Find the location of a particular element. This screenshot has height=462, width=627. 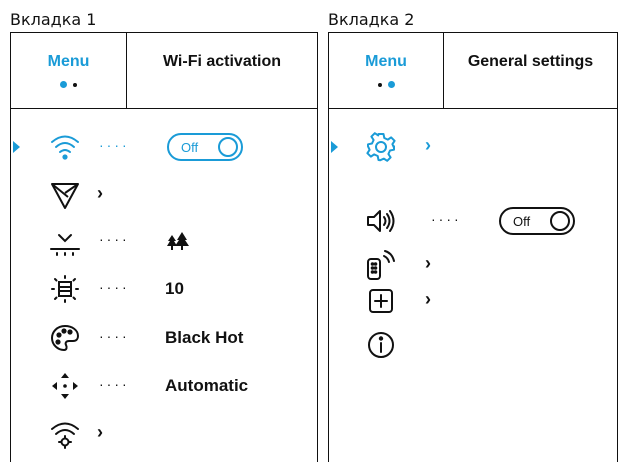

calibration-value: Automatic is located at coordinates (207, 385).